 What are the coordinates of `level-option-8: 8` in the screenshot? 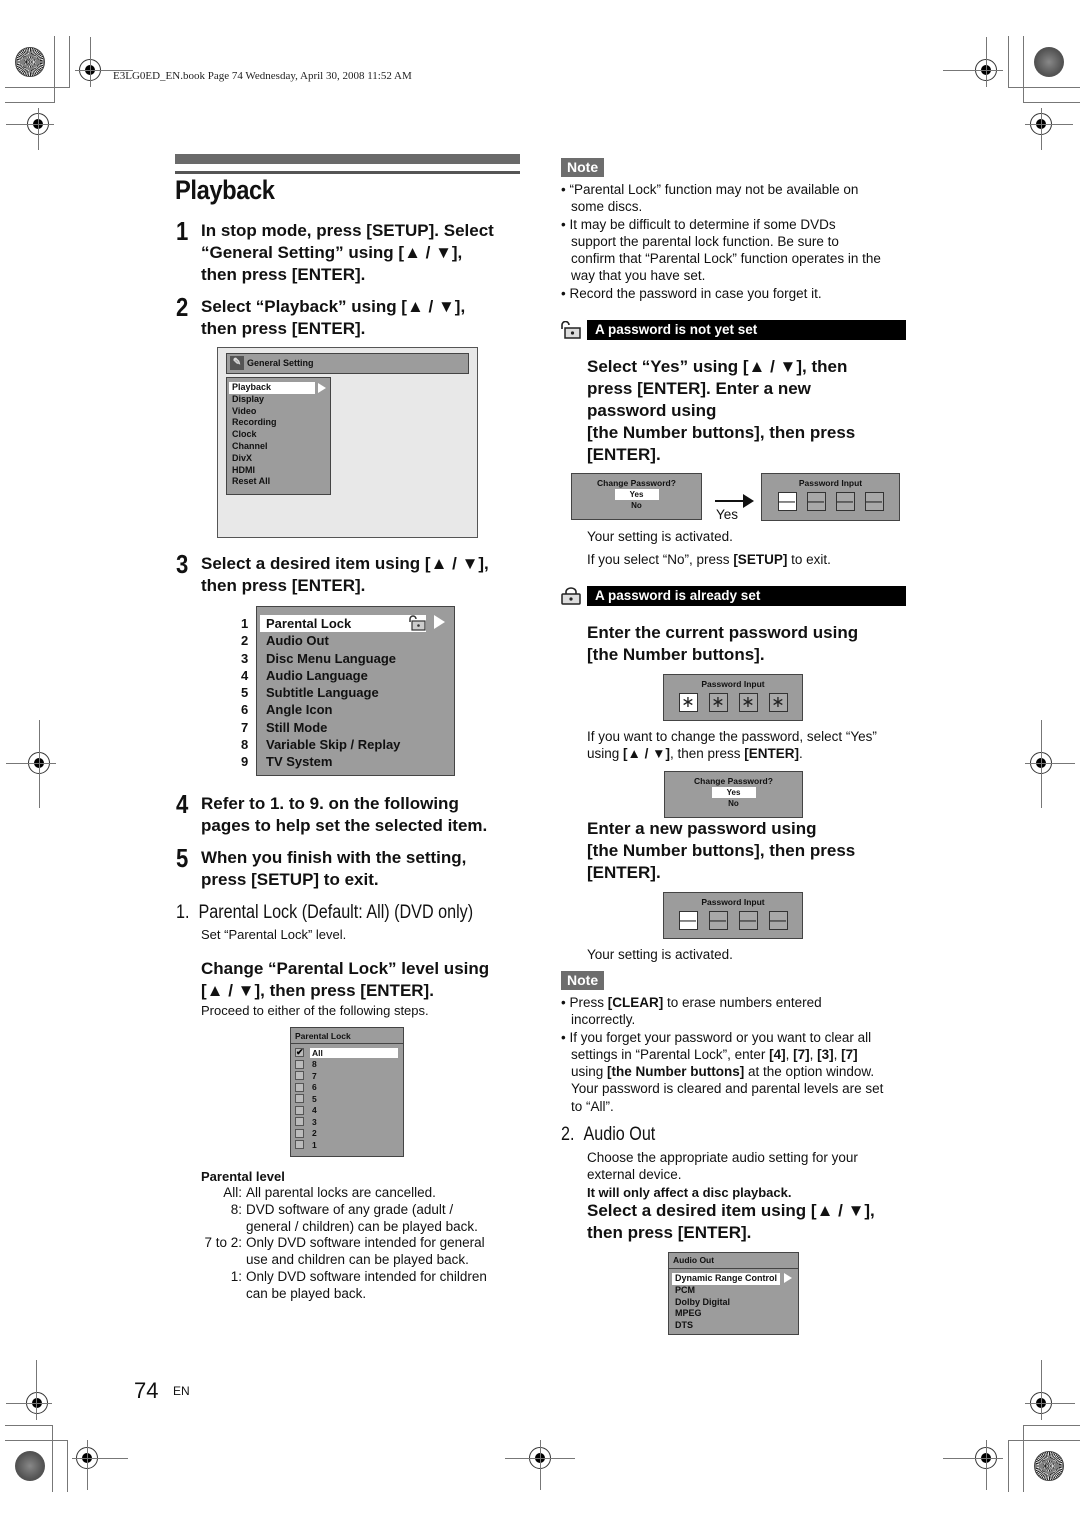 It's located at (347, 1065).